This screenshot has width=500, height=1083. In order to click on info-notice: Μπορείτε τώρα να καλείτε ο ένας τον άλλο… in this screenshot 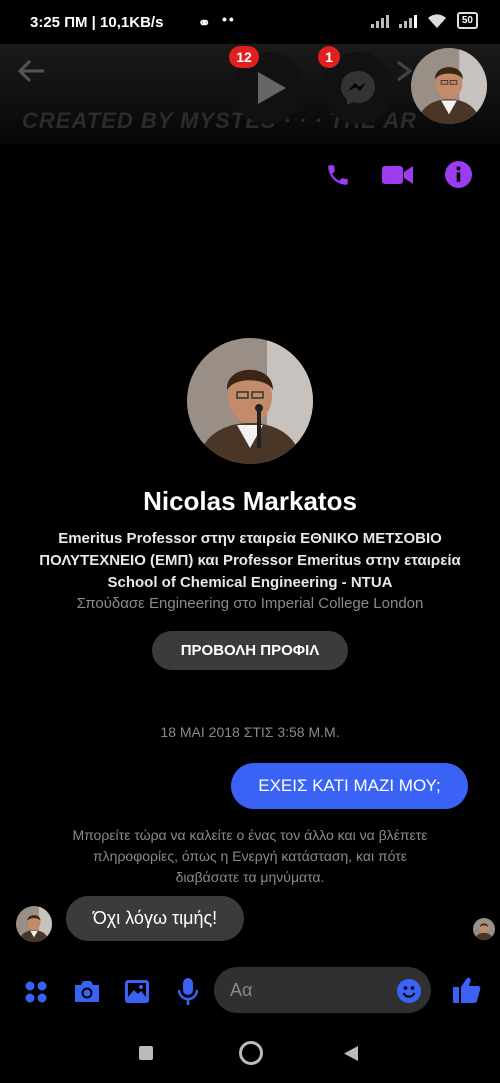, I will do `click(250, 856)`.